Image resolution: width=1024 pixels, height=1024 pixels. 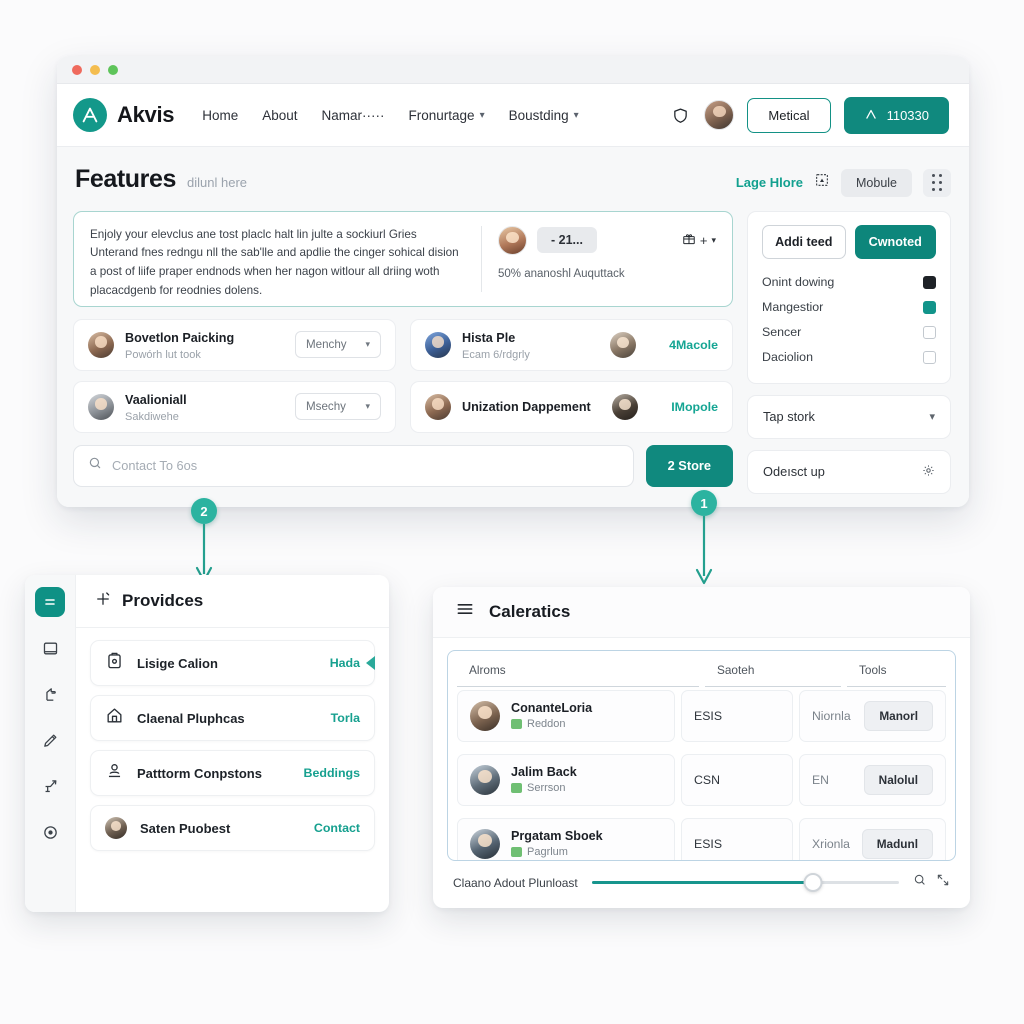 I want to click on list-item-title: Vaalioniall, so click(x=156, y=399).